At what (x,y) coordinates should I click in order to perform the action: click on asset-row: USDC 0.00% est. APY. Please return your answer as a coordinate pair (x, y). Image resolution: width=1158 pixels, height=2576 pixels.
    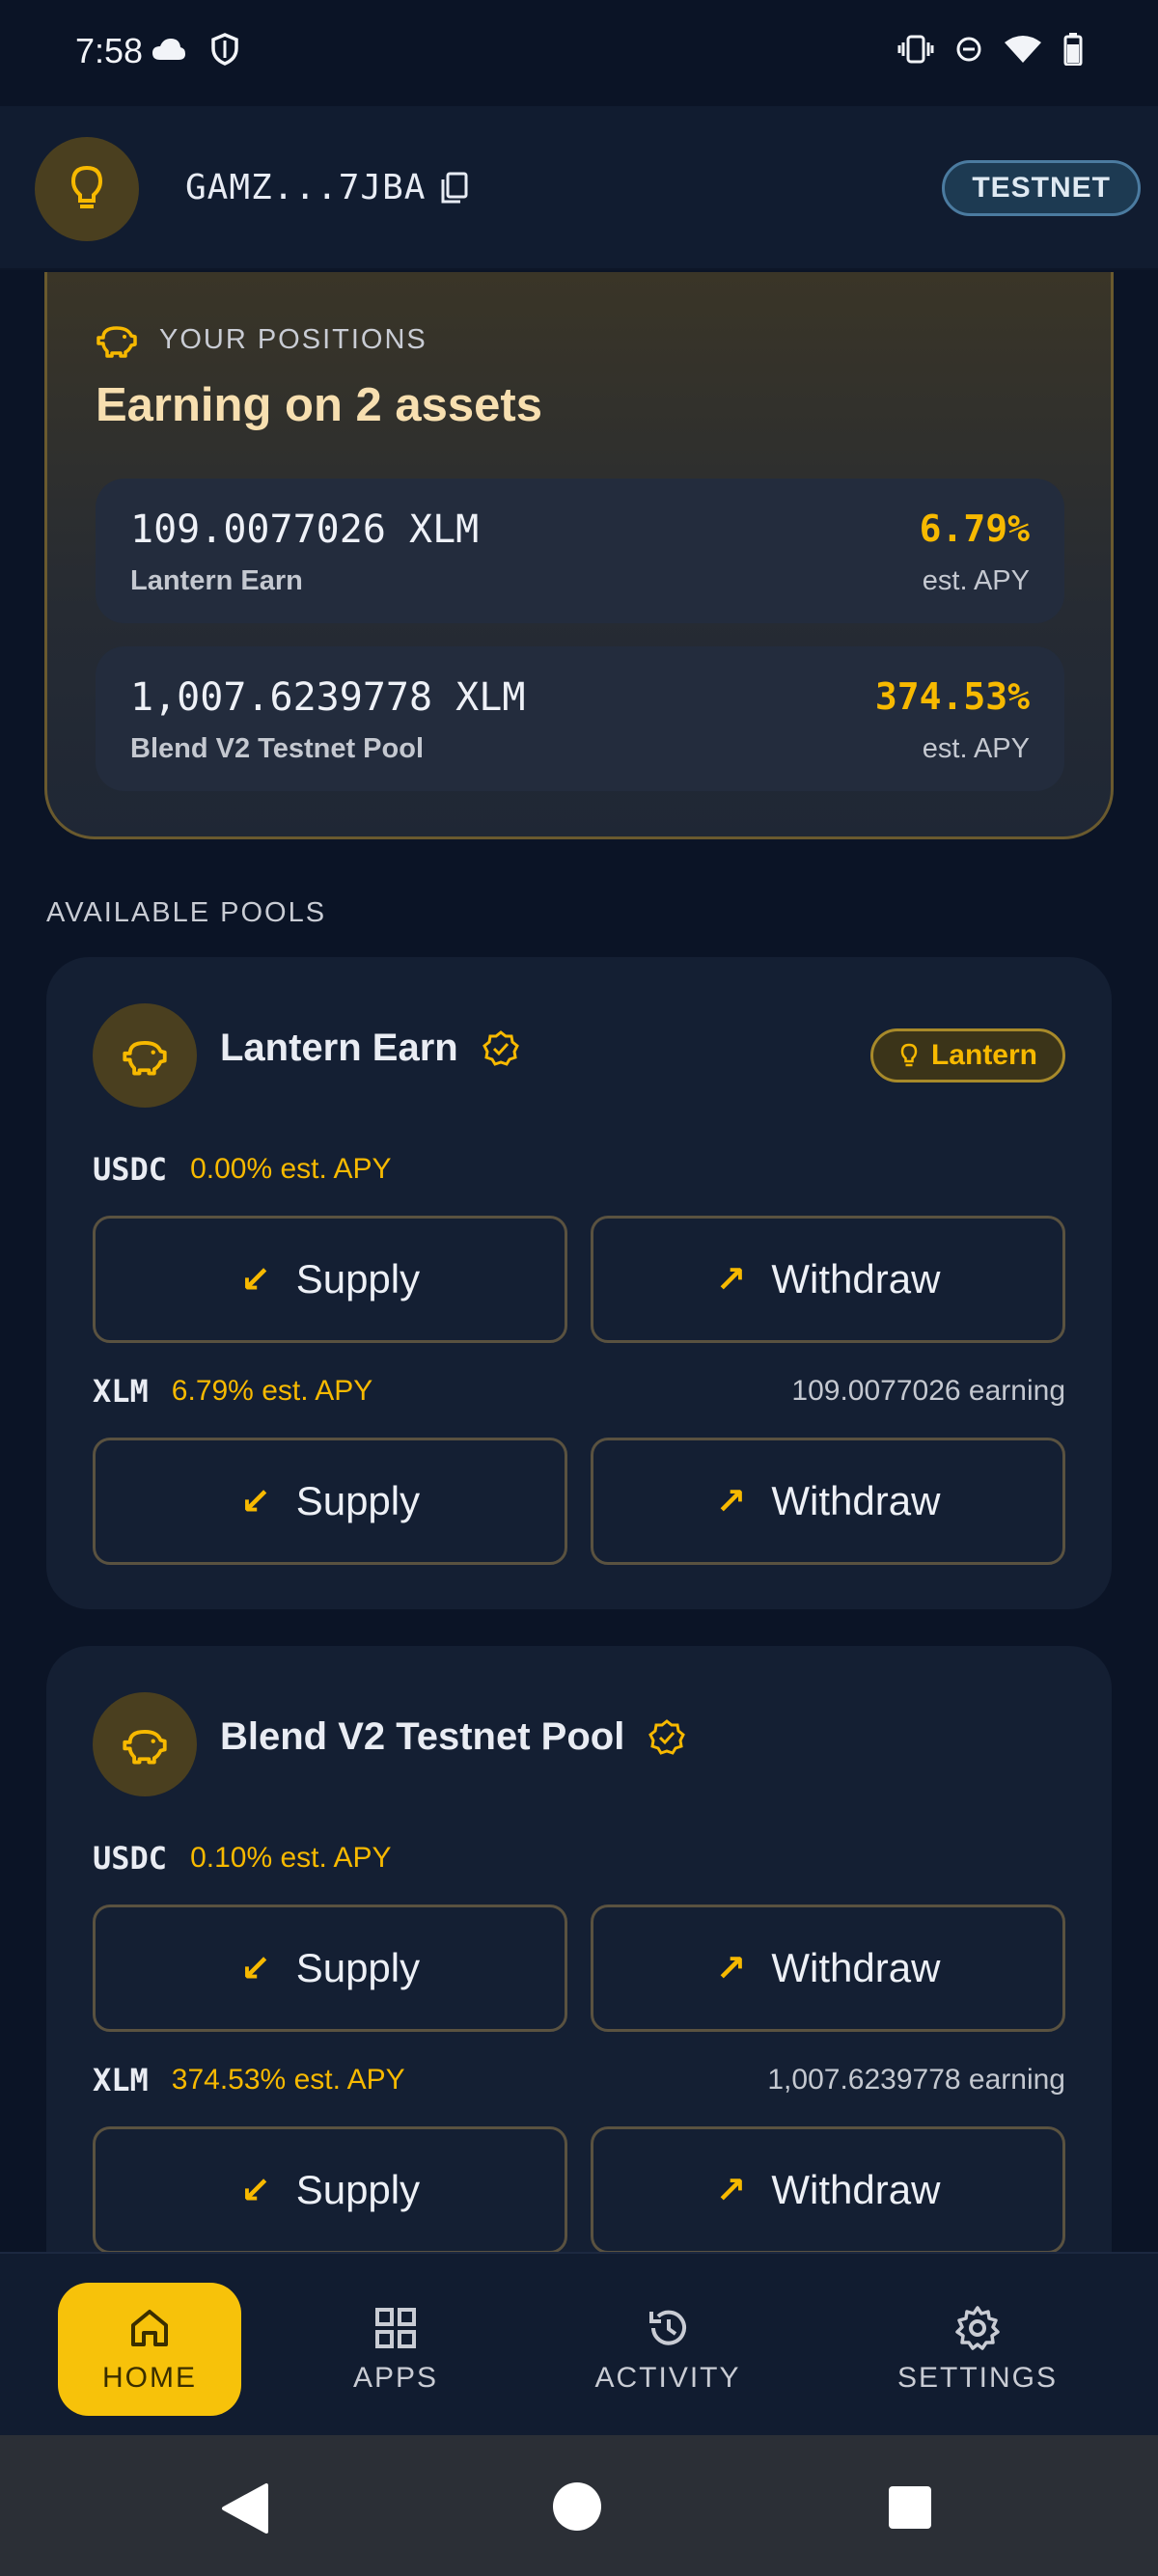
    Looking at the image, I should click on (579, 1169).